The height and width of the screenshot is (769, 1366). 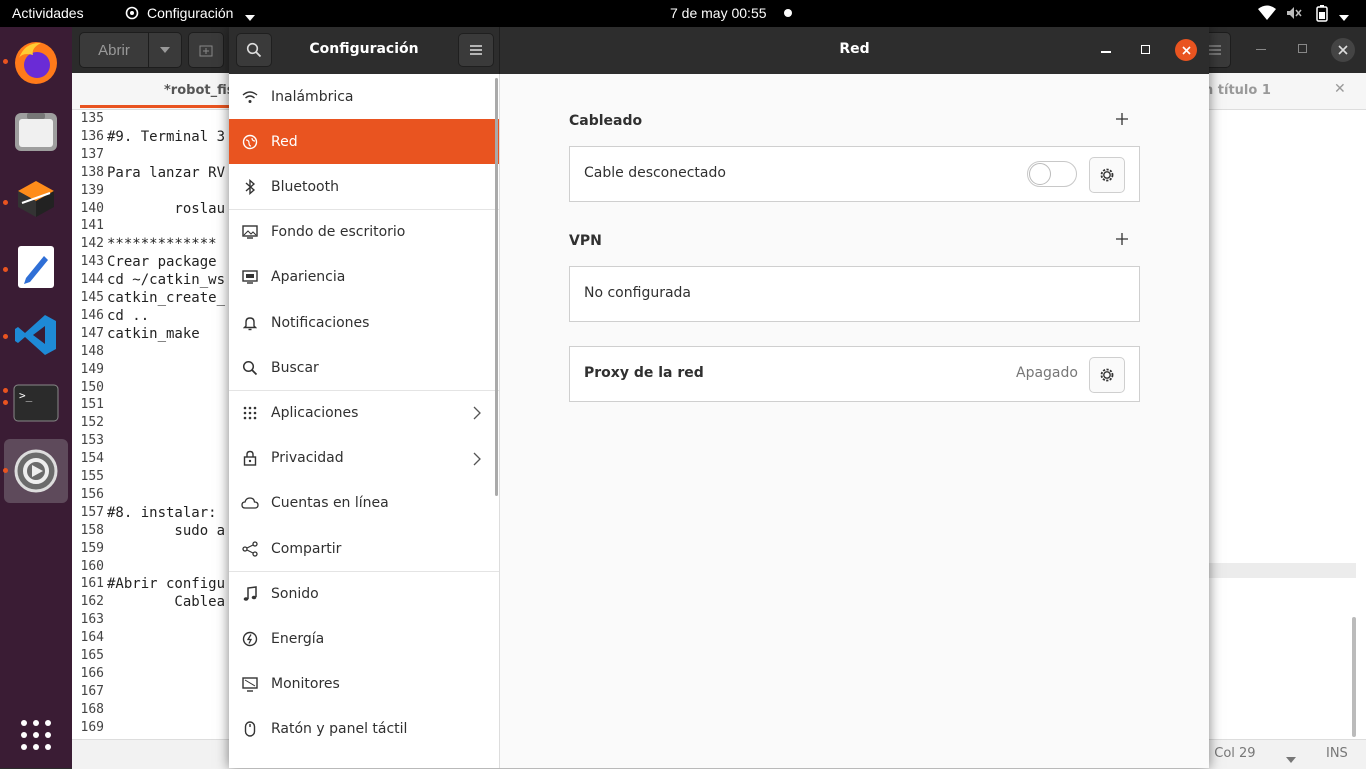 What do you see at coordinates (92, 476) in the screenshot?
I see `line-number: 155` at bounding box center [92, 476].